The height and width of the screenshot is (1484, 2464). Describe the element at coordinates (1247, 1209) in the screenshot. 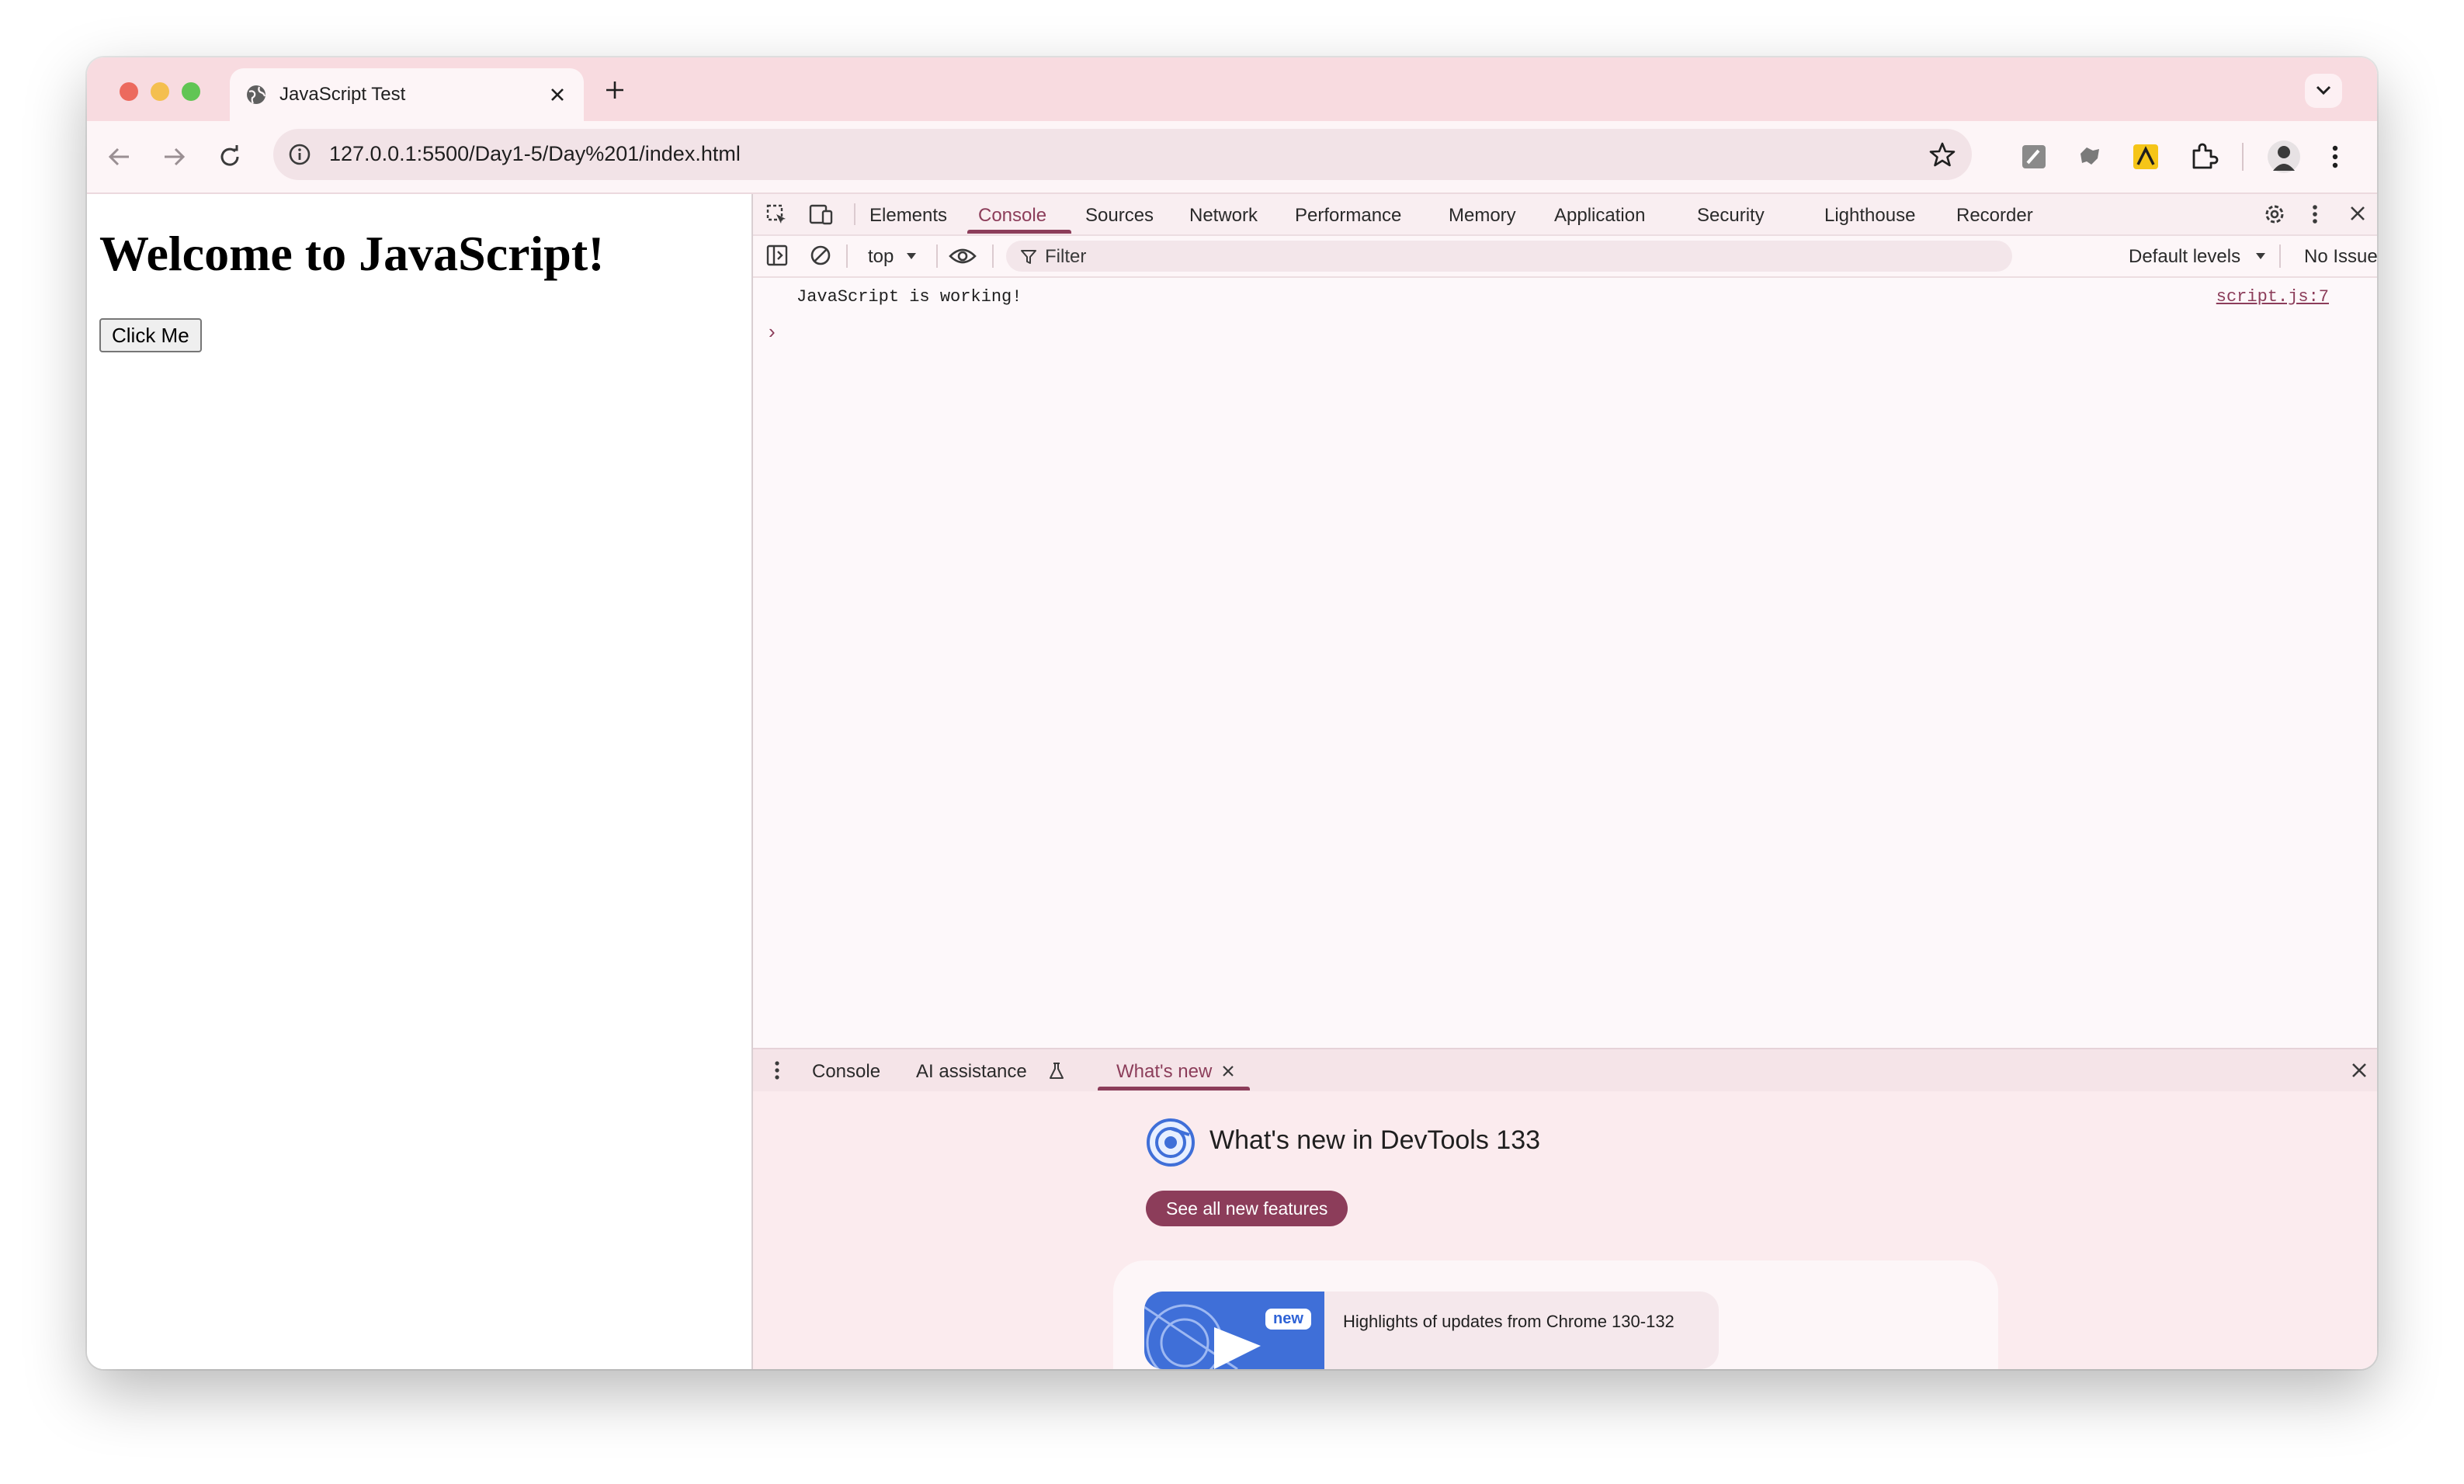

I see `see-all-features-button: See all new features` at that location.